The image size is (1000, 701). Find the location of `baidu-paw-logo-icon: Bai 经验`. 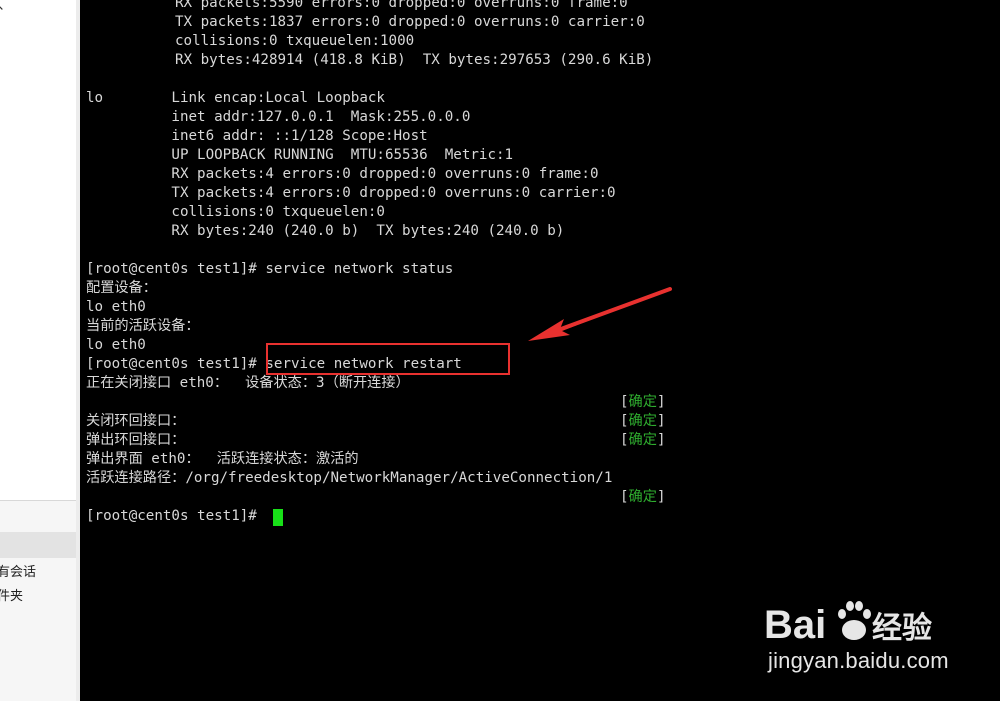

baidu-paw-logo-icon: Bai 经验 is located at coordinates (848, 624).